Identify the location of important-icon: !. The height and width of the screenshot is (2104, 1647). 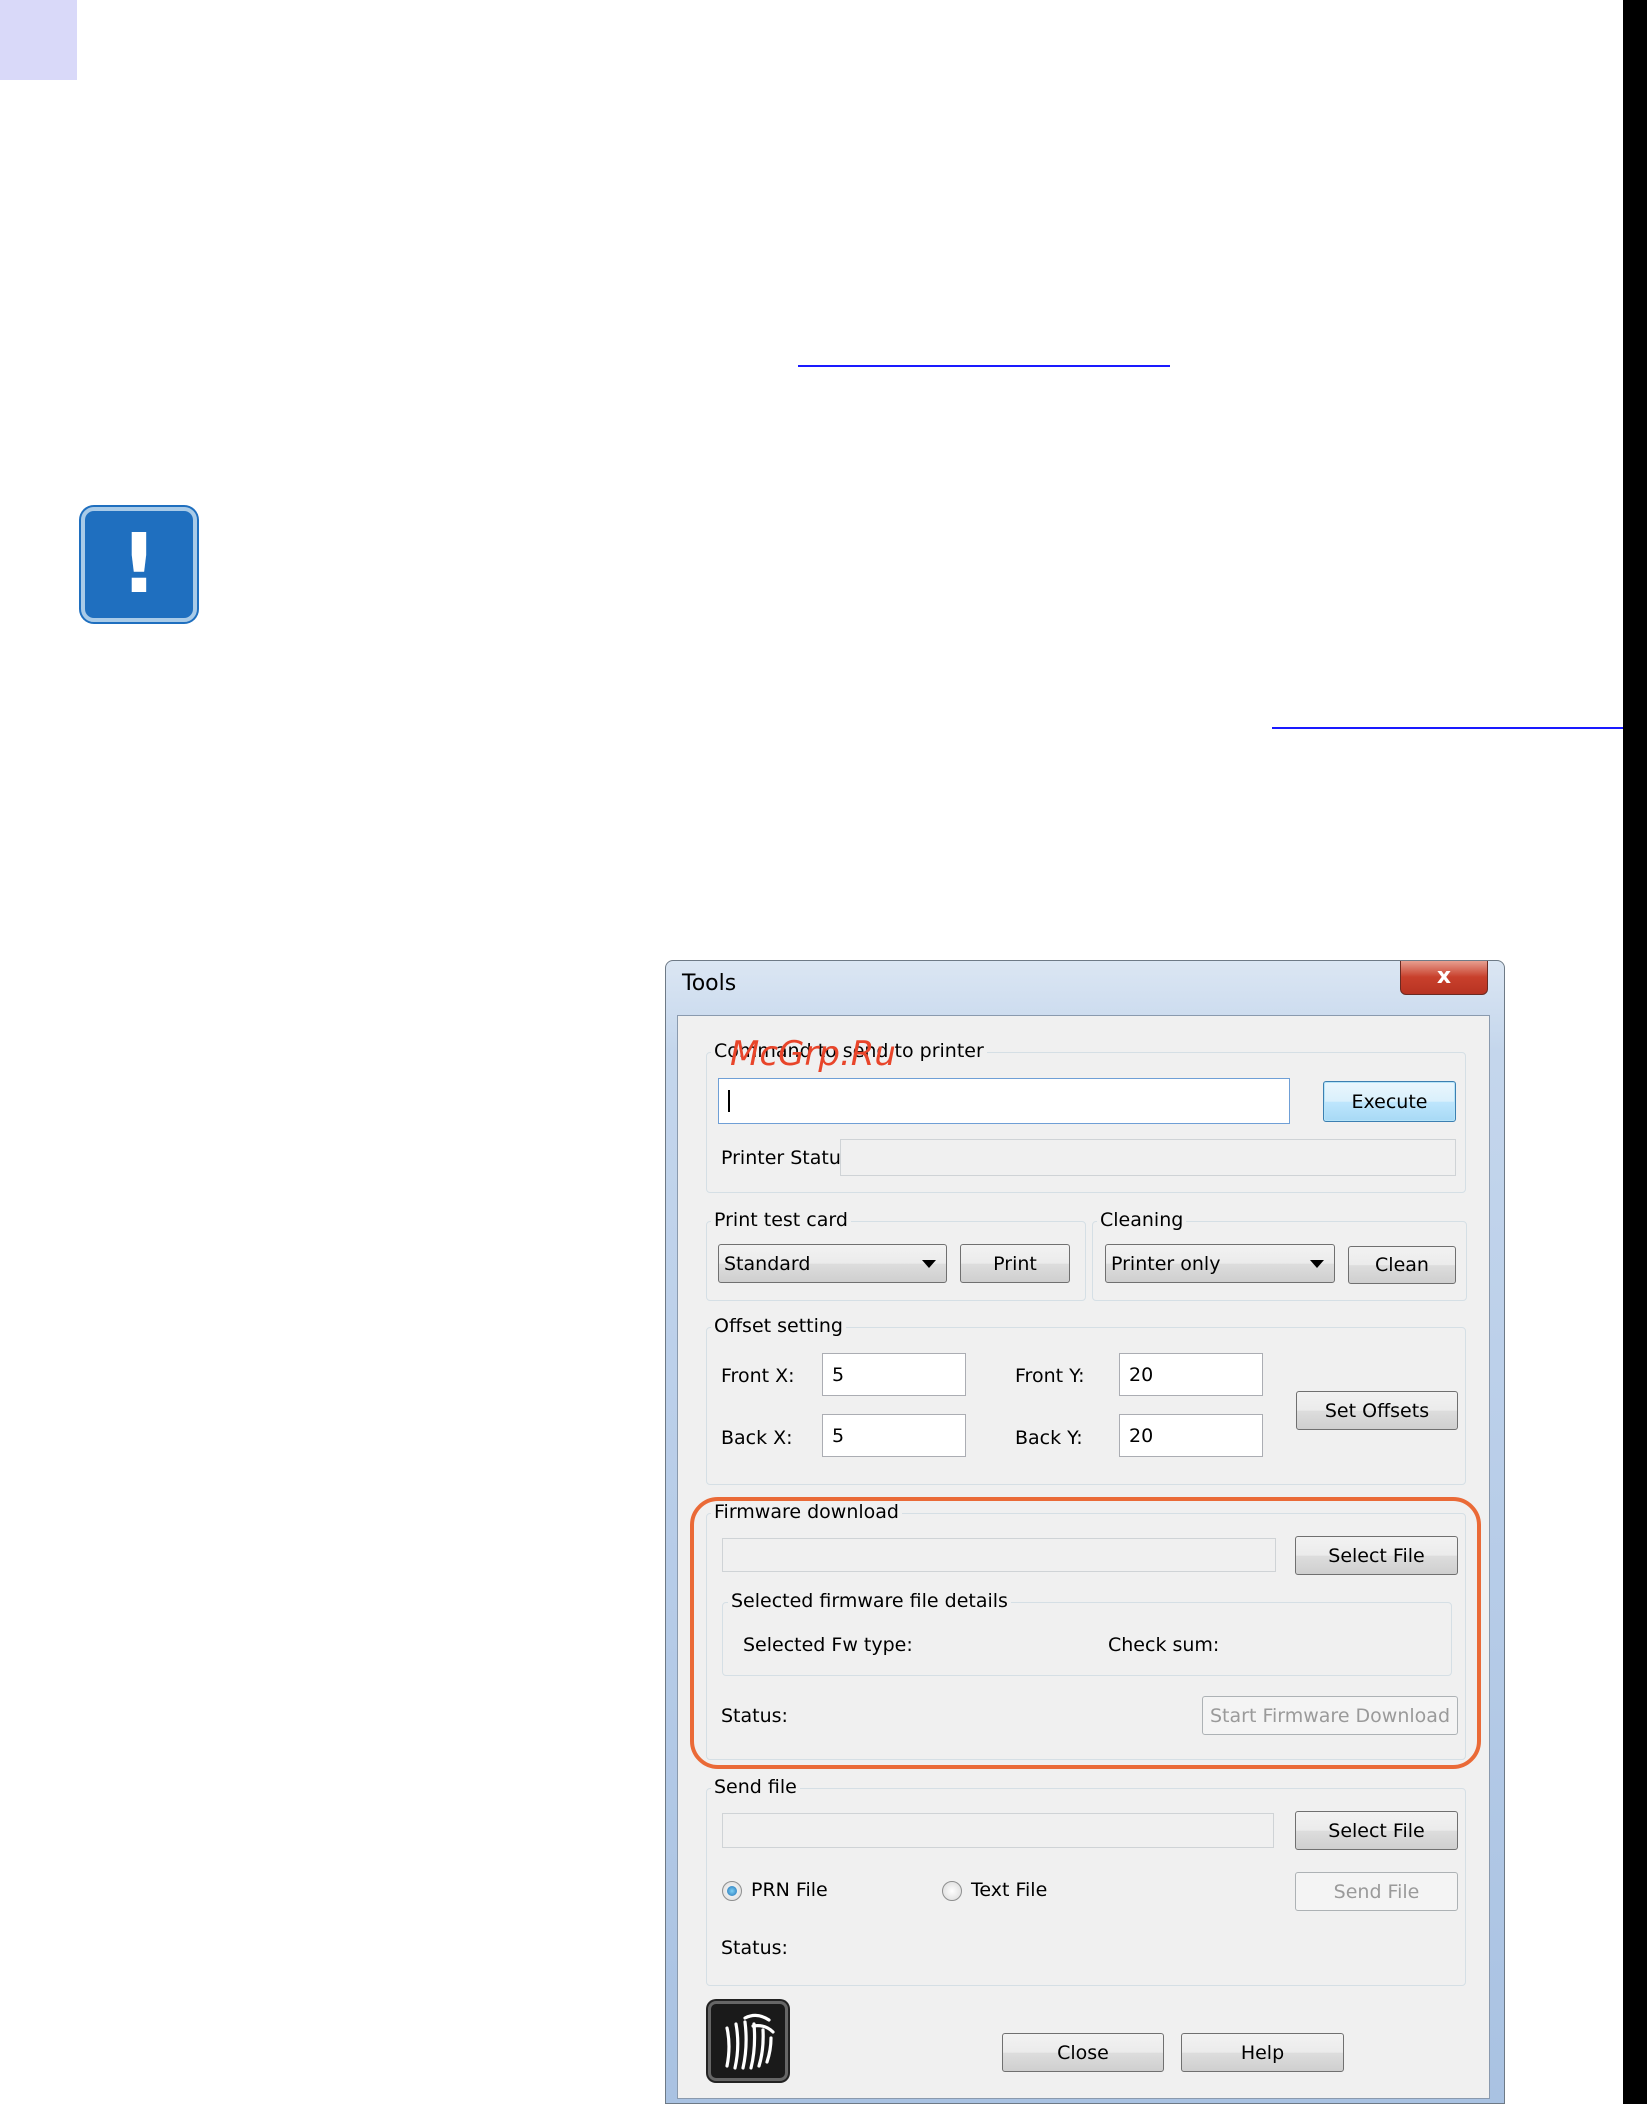
(139, 564).